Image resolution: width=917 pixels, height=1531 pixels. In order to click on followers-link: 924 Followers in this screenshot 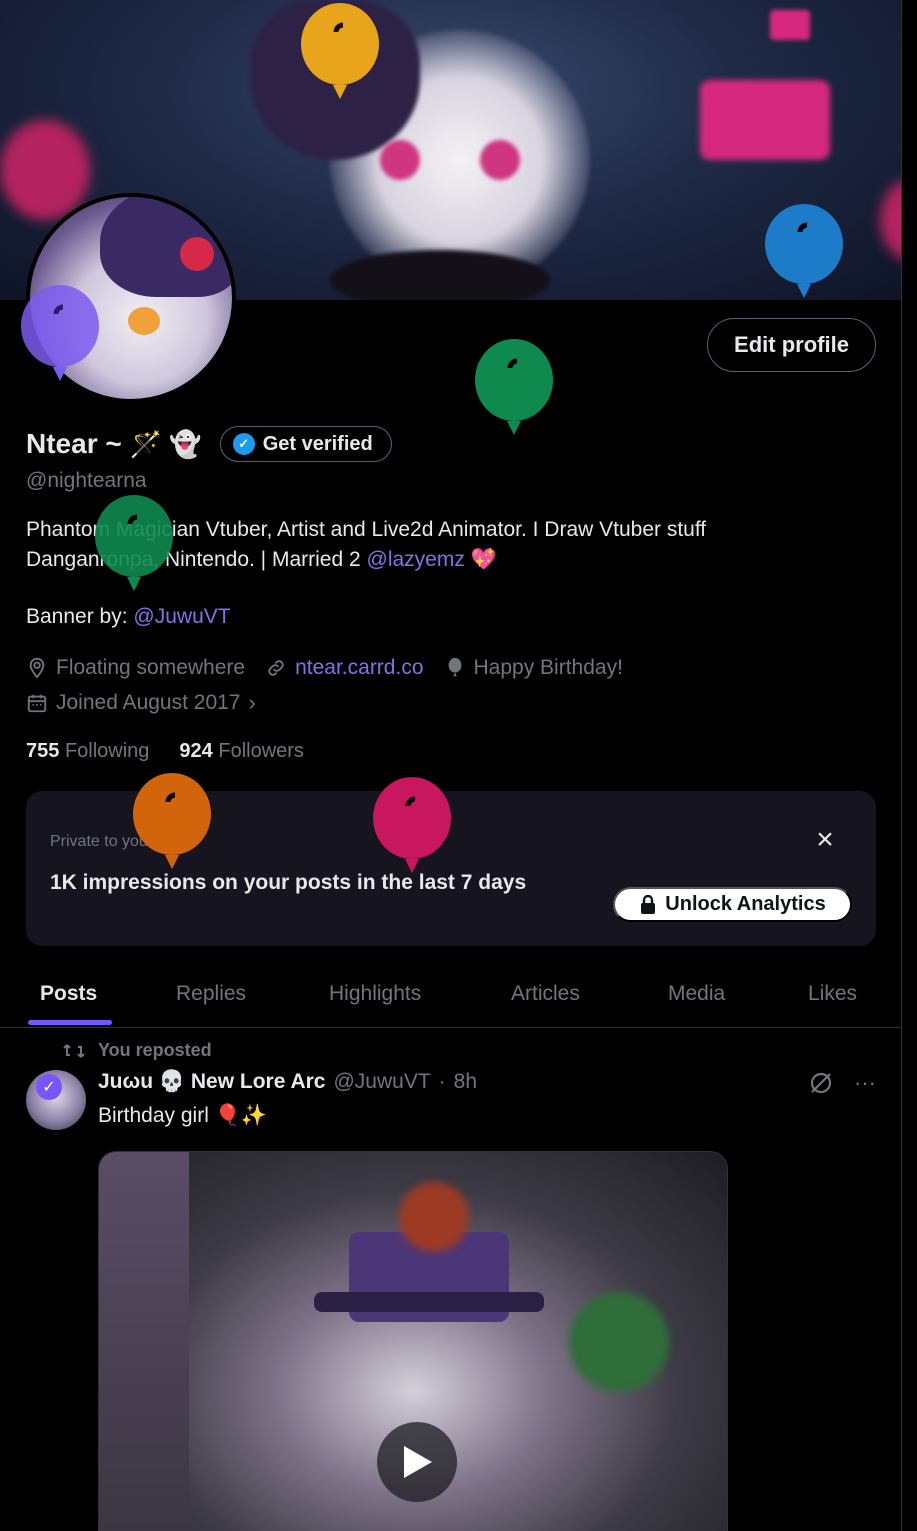, I will do `click(241, 751)`.